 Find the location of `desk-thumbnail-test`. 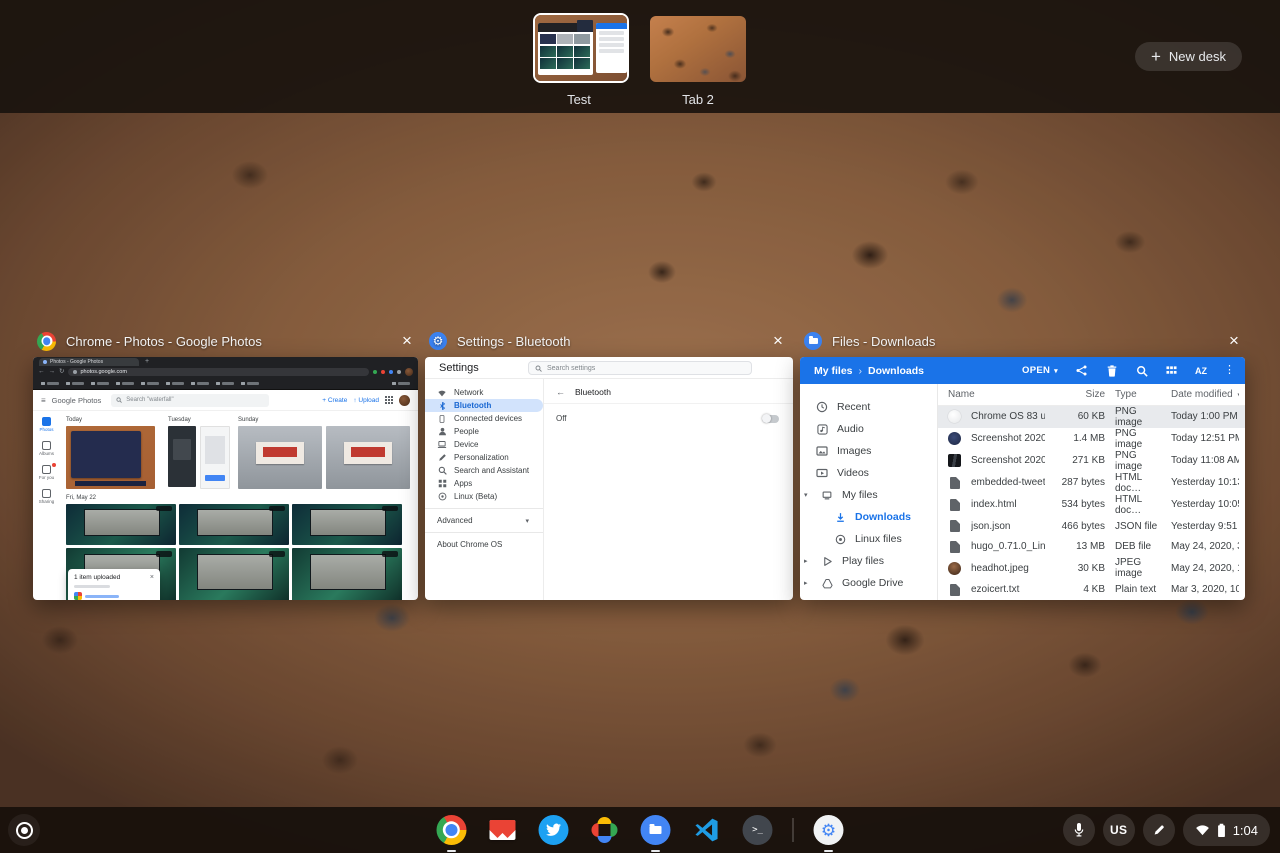

desk-thumbnail-test is located at coordinates (581, 48).